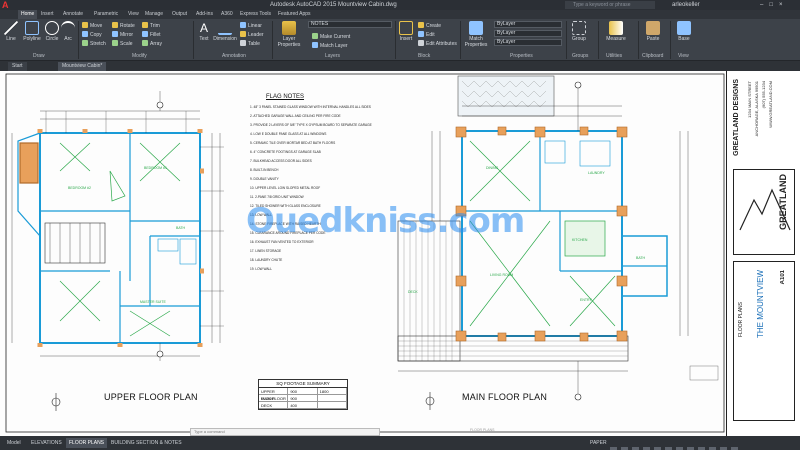 This screenshot has width=800, height=450. Describe the element at coordinates (151, 397) in the screenshot. I see `upper-floor-plan-title: UPPER FLOOR PLAN` at that location.